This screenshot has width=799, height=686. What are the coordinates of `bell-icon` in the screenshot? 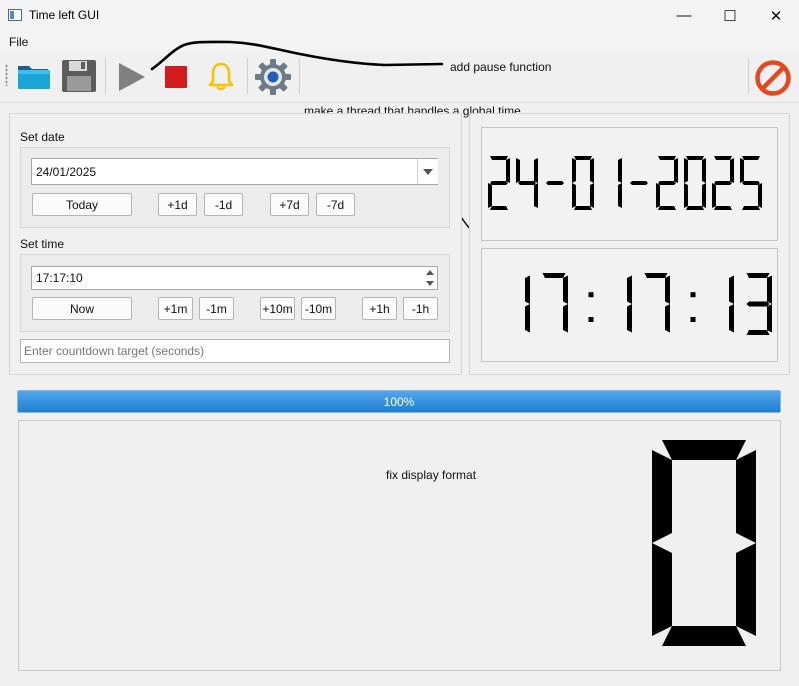 It's located at (221, 76).